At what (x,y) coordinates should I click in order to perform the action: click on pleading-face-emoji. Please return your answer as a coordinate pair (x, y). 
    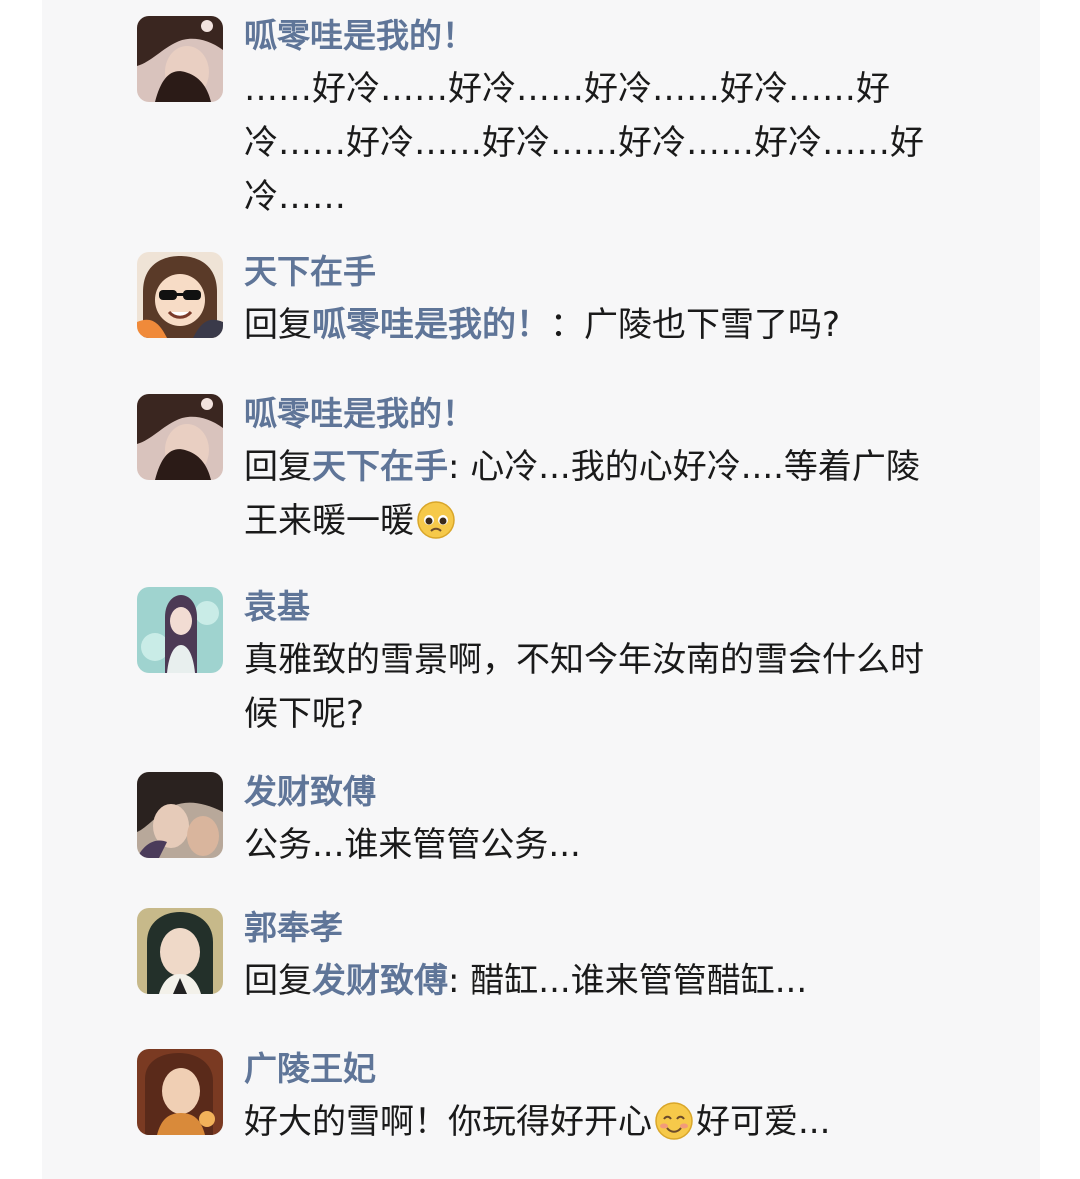
    Looking at the image, I should click on (436, 520).